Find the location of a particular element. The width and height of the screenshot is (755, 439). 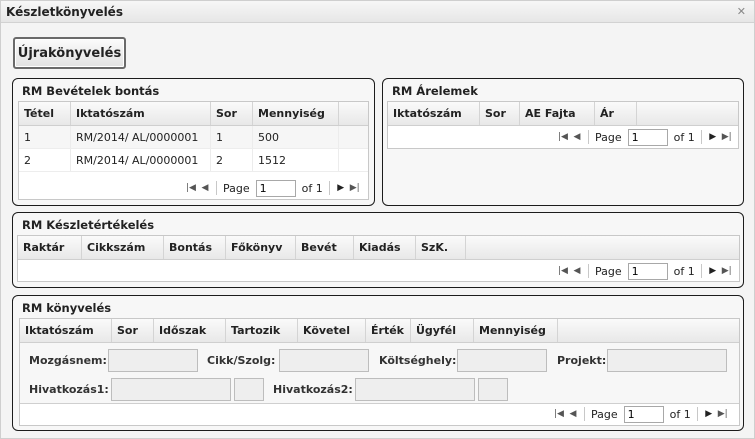

column-header: Tétel is located at coordinates (45, 113).